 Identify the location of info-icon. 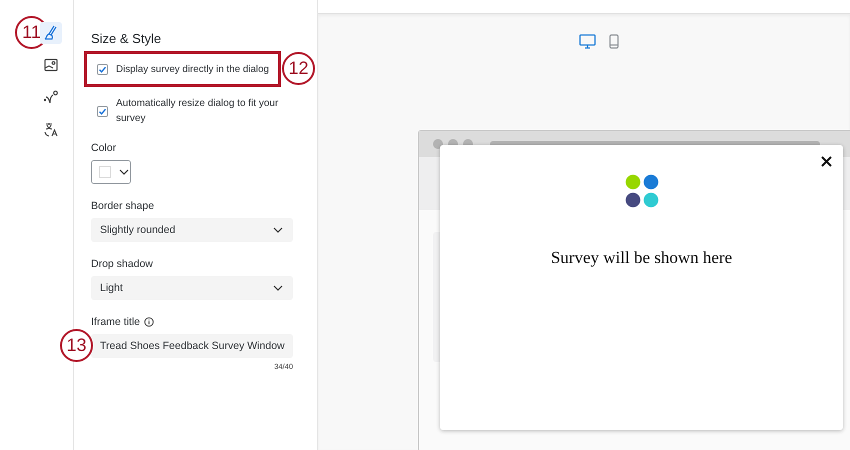
(149, 322).